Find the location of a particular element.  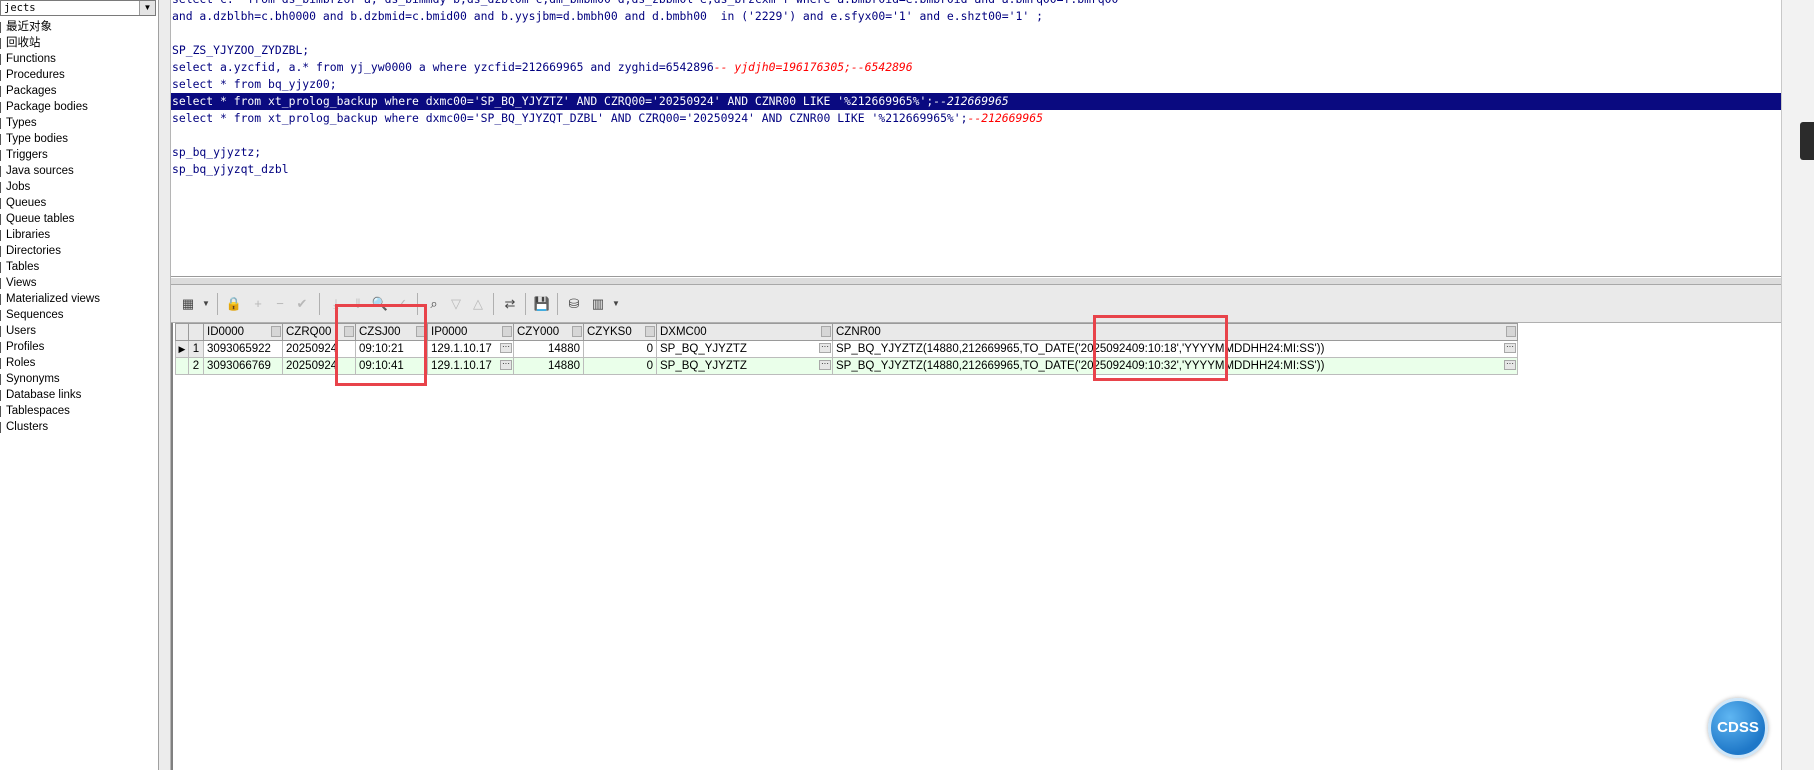

grid-cell-czsj: 09:10:21 is located at coordinates (391, 349).